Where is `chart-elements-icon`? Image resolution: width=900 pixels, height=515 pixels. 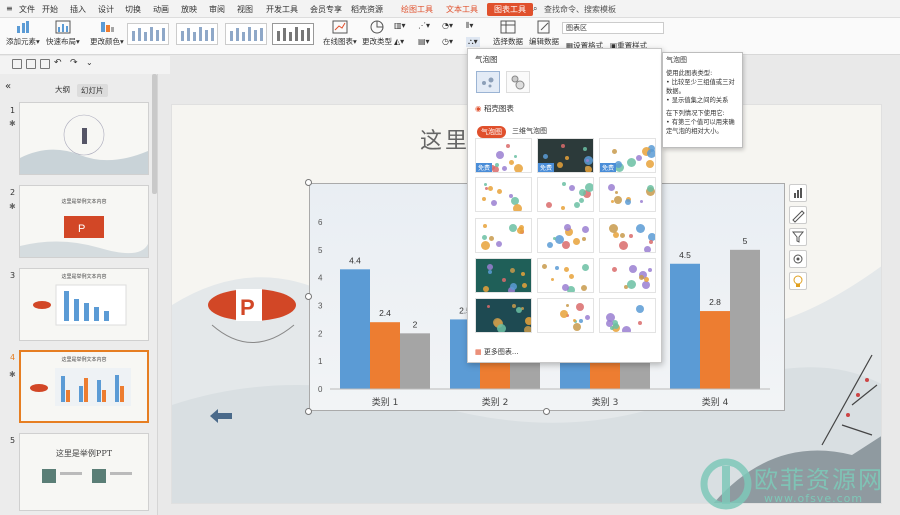
chart-elements-icon is located at coordinates (798, 193).